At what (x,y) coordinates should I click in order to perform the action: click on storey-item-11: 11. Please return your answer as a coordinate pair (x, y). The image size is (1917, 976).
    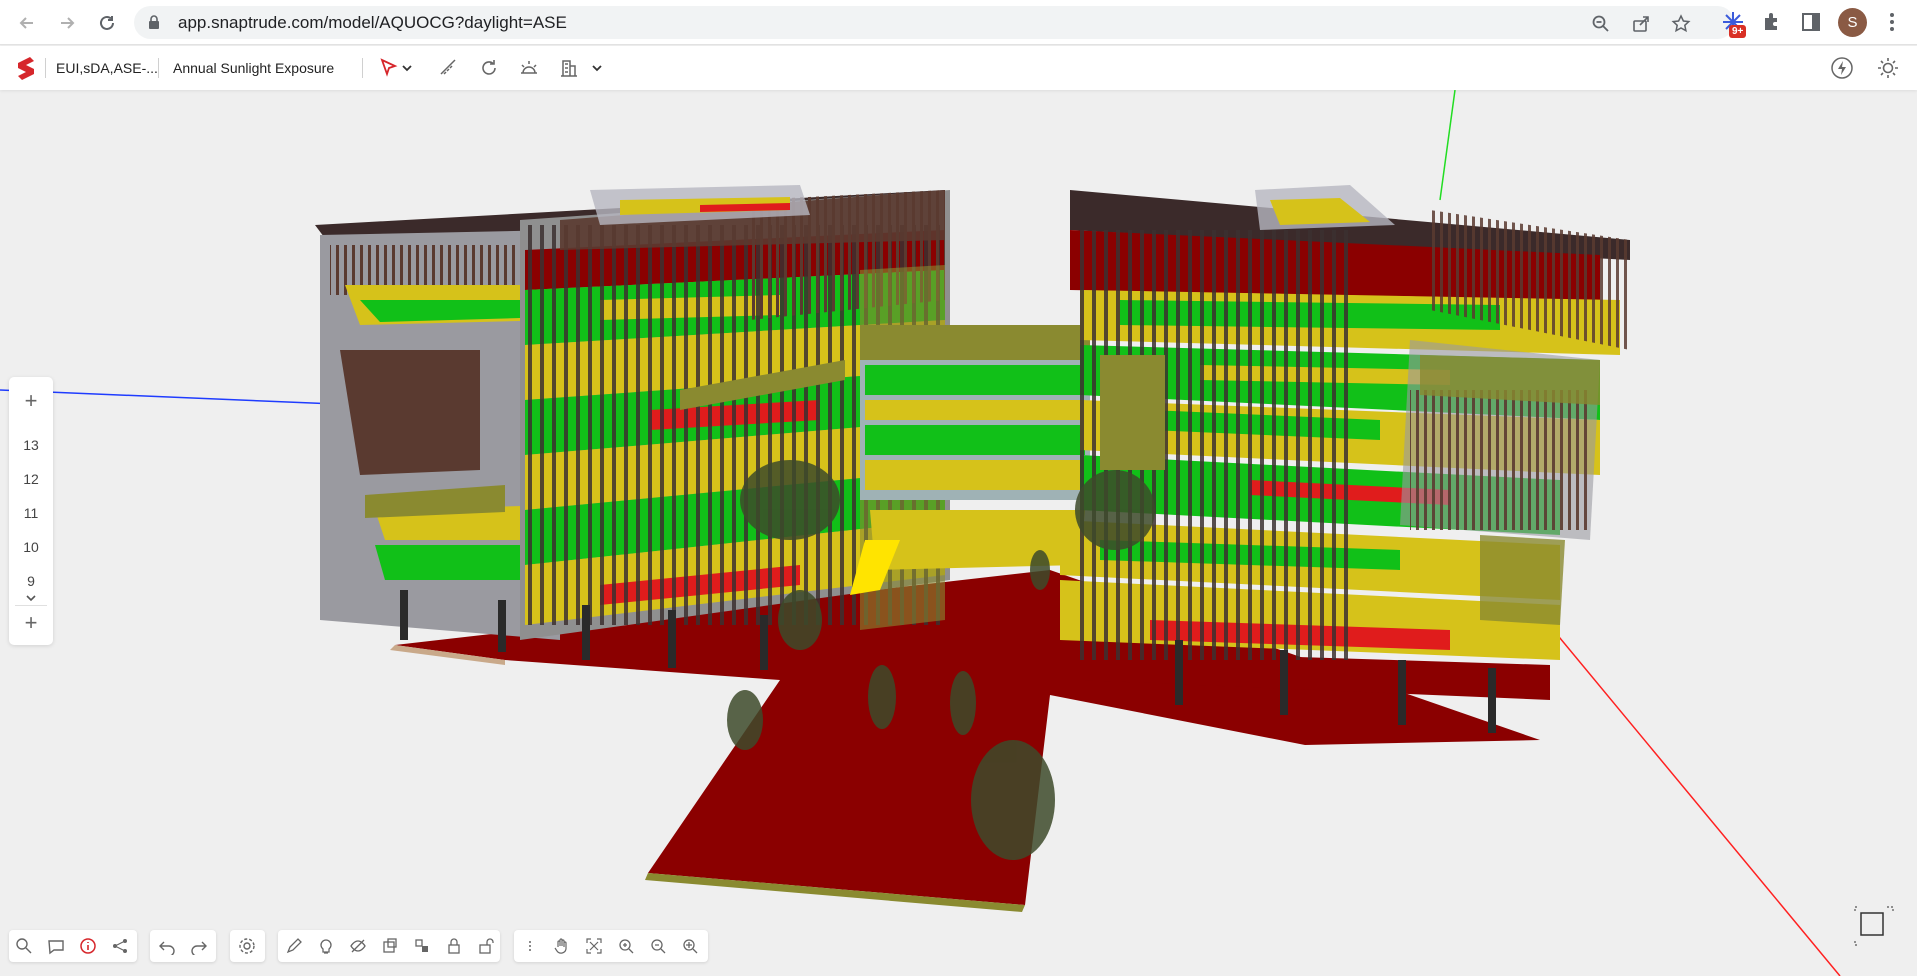
    Looking at the image, I should click on (31, 513).